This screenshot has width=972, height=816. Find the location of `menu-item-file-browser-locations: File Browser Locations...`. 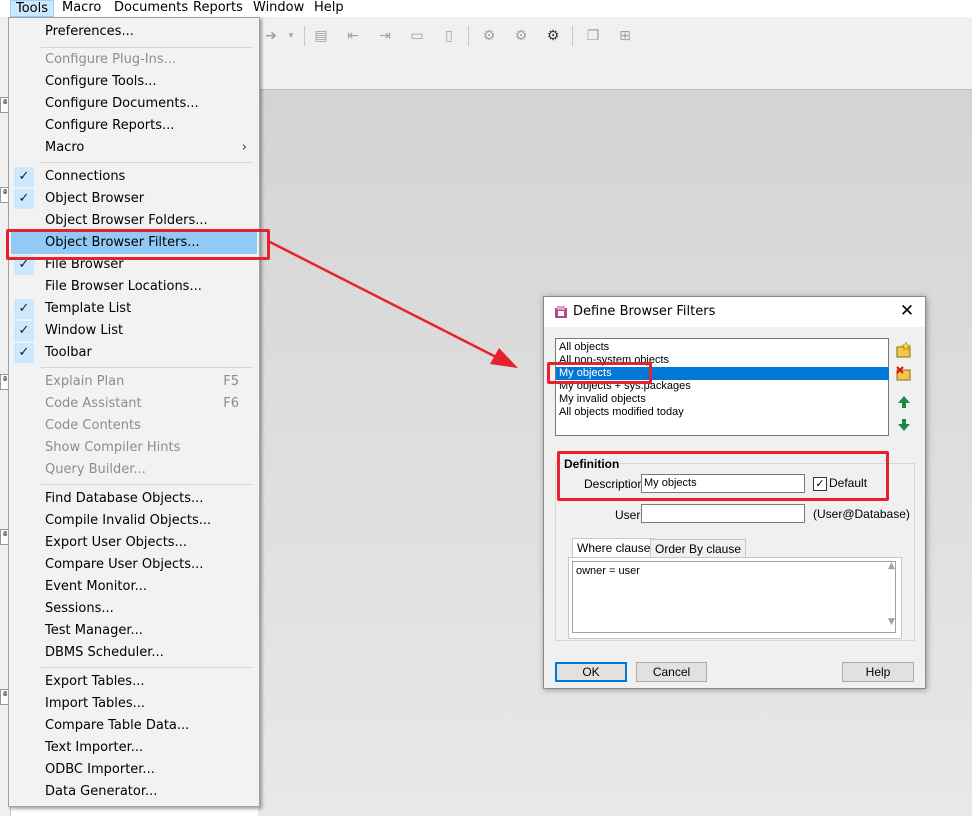

menu-item-file-browser-locations: File Browser Locations... is located at coordinates (134, 287).